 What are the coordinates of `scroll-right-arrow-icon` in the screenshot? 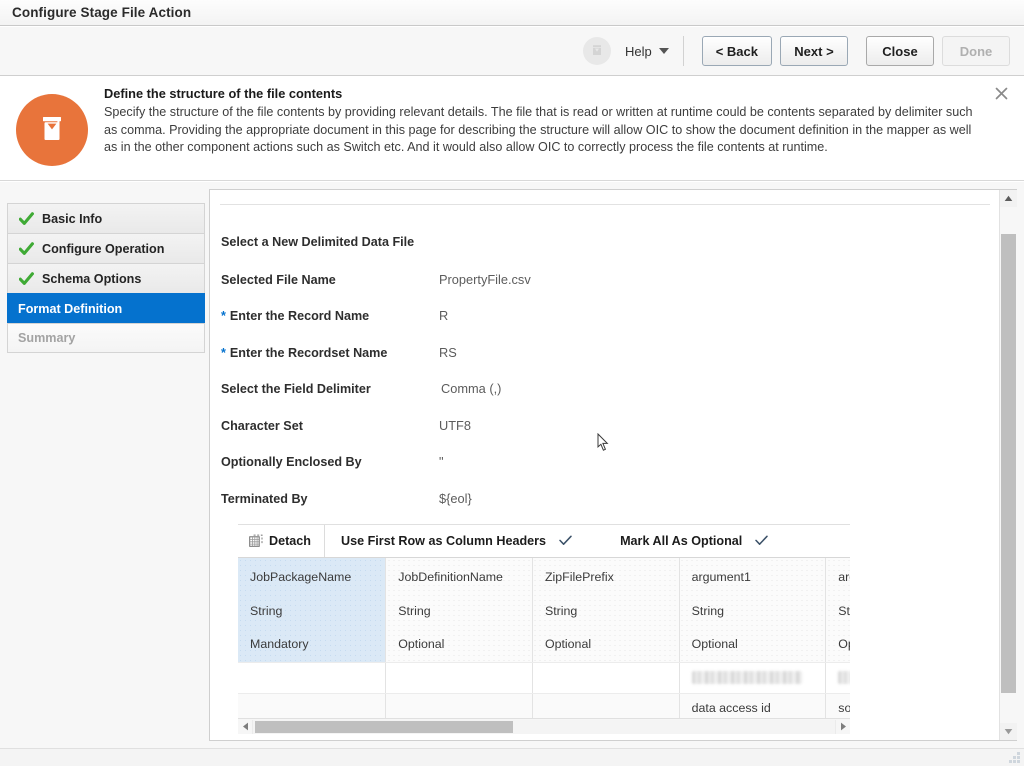 It's located at (843, 727).